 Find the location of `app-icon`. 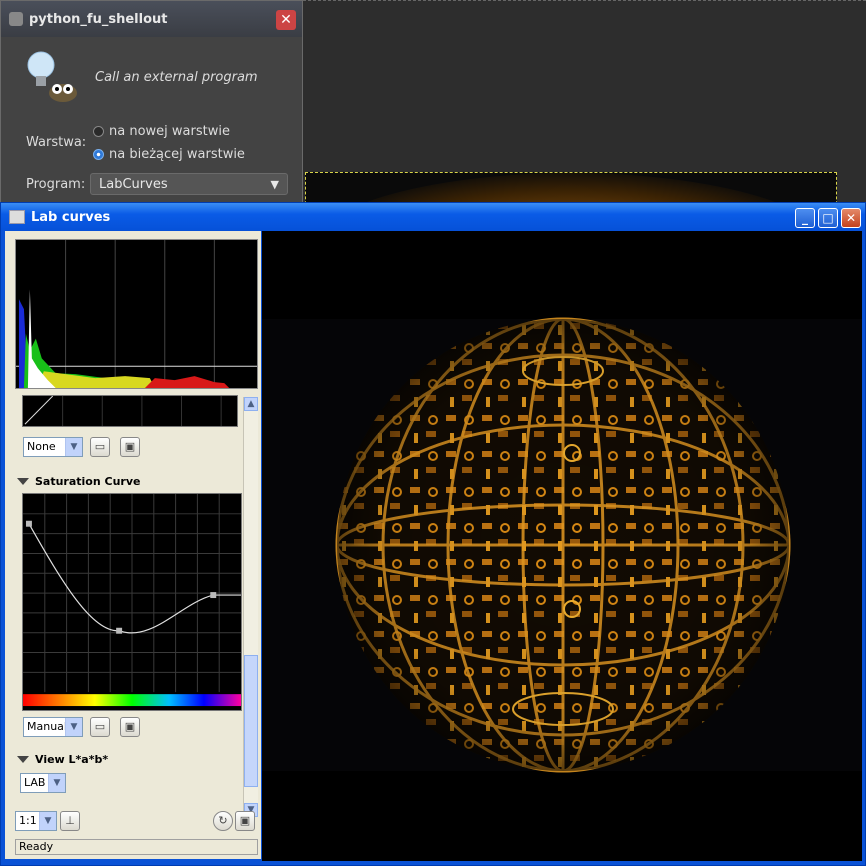

app-icon is located at coordinates (17, 217).